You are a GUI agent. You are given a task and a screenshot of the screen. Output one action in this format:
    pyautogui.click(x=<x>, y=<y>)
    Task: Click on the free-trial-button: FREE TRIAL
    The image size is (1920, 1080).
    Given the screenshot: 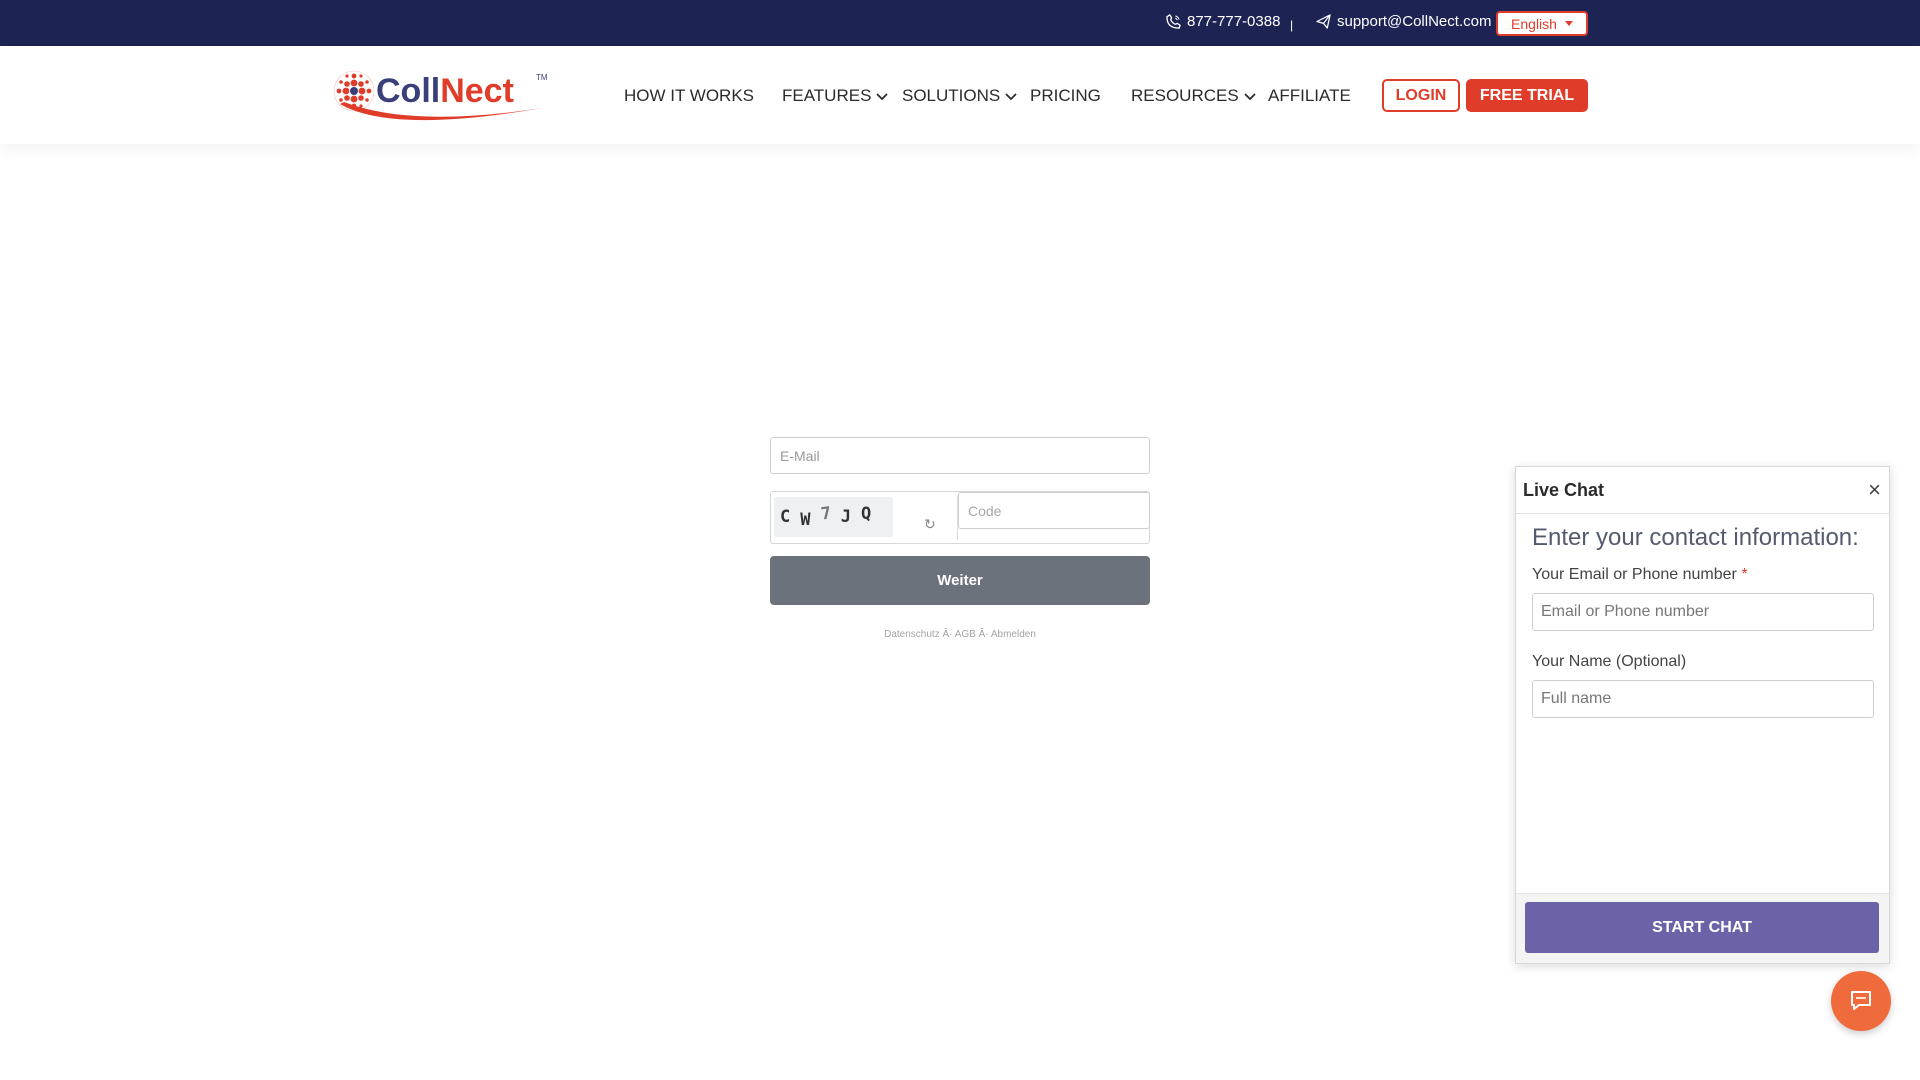 What is the action you would take?
    pyautogui.click(x=1527, y=95)
    